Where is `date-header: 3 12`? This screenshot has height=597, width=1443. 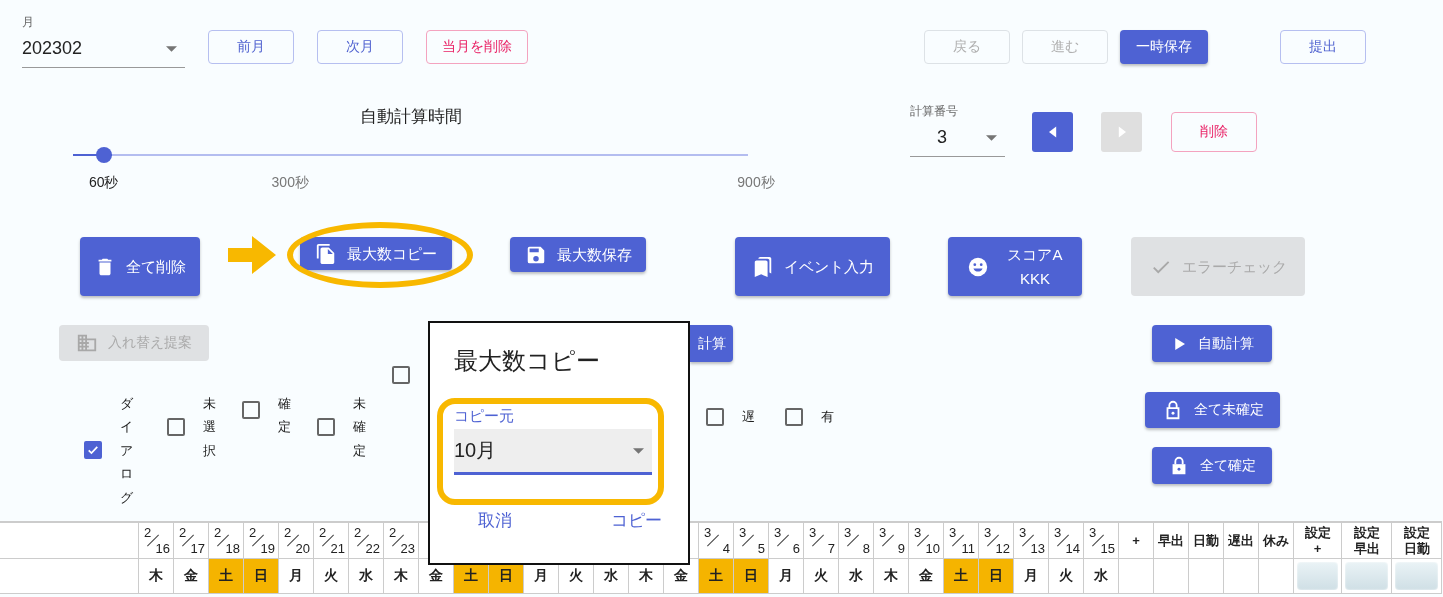 date-header: 3 12 is located at coordinates (996, 541).